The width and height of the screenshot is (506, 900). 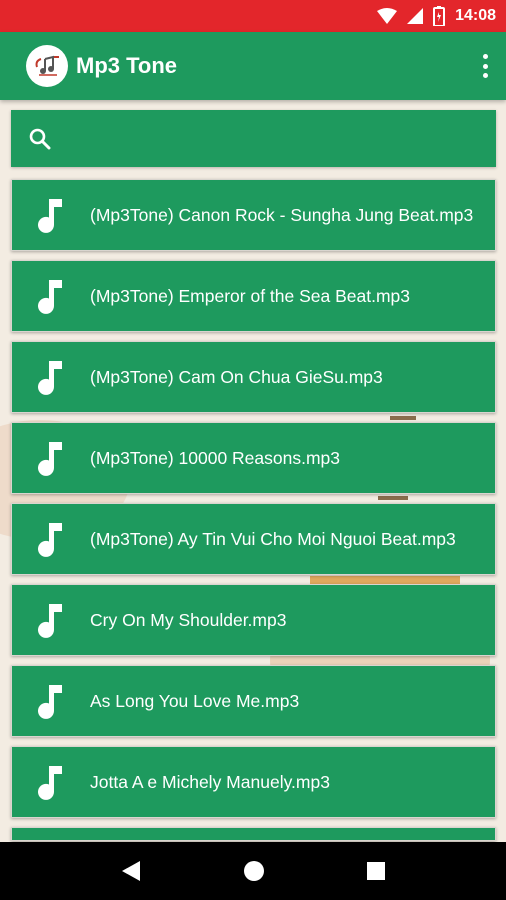 What do you see at coordinates (253, 834) in the screenshot?
I see `list-item-partial` at bounding box center [253, 834].